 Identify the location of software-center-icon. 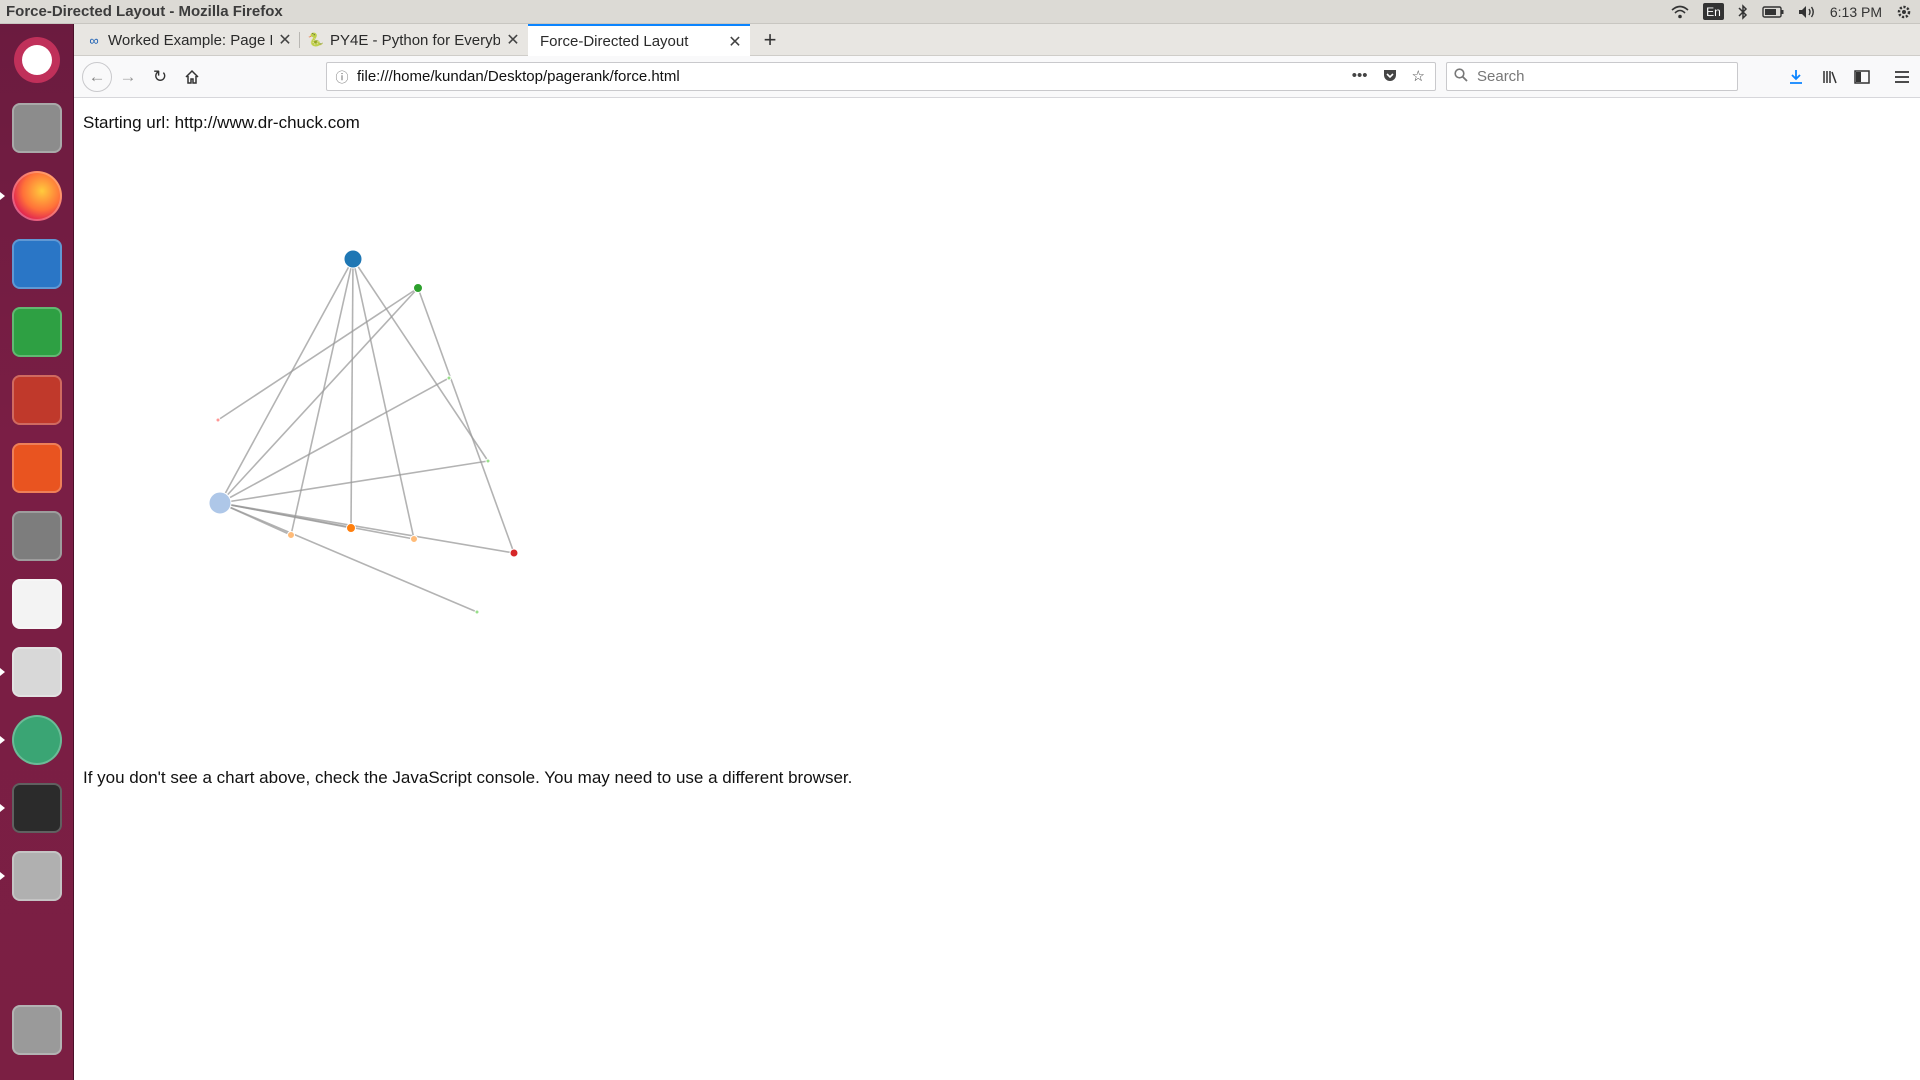
(37, 468).